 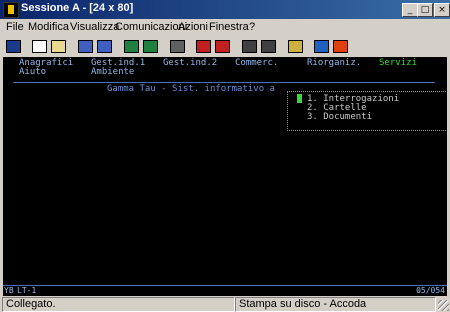 I want to click on cursor-position: 05/054, so click(x=430, y=290).